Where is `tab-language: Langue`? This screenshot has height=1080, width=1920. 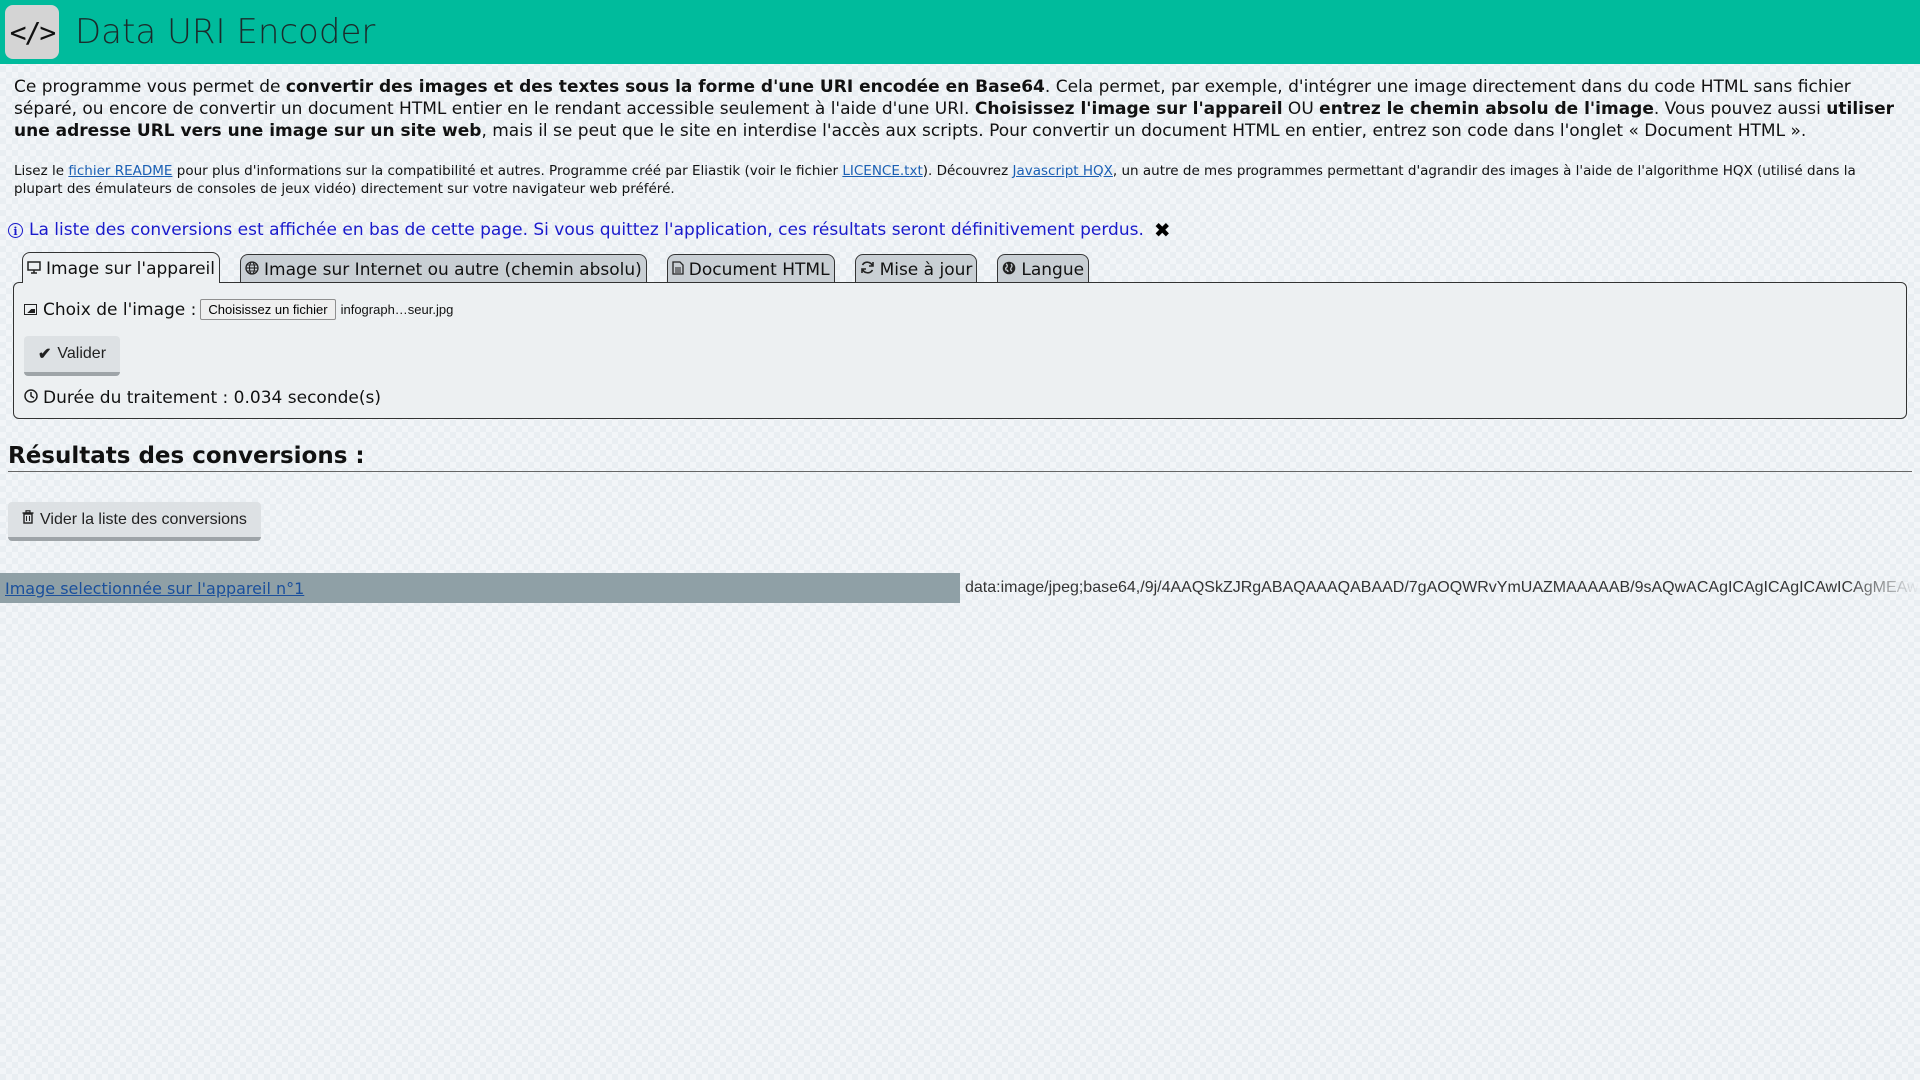
tab-language: Langue is located at coordinates (1043, 268).